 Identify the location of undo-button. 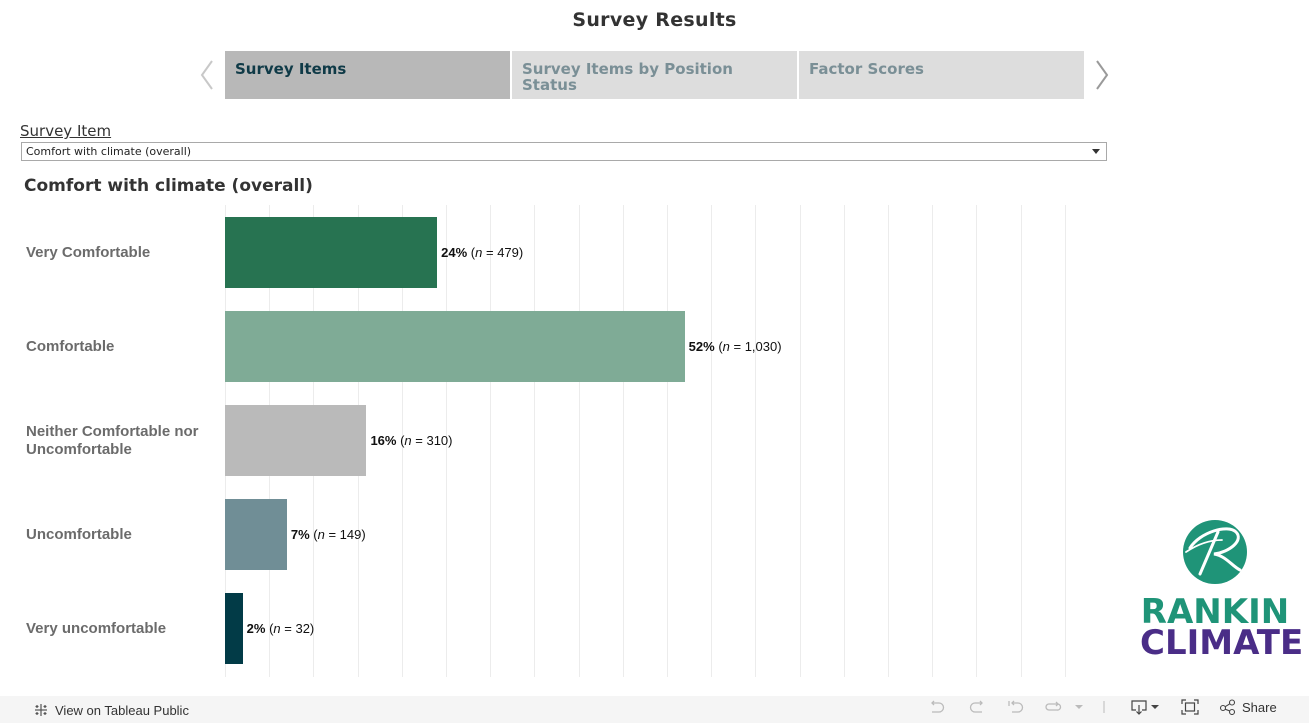
(937, 707).